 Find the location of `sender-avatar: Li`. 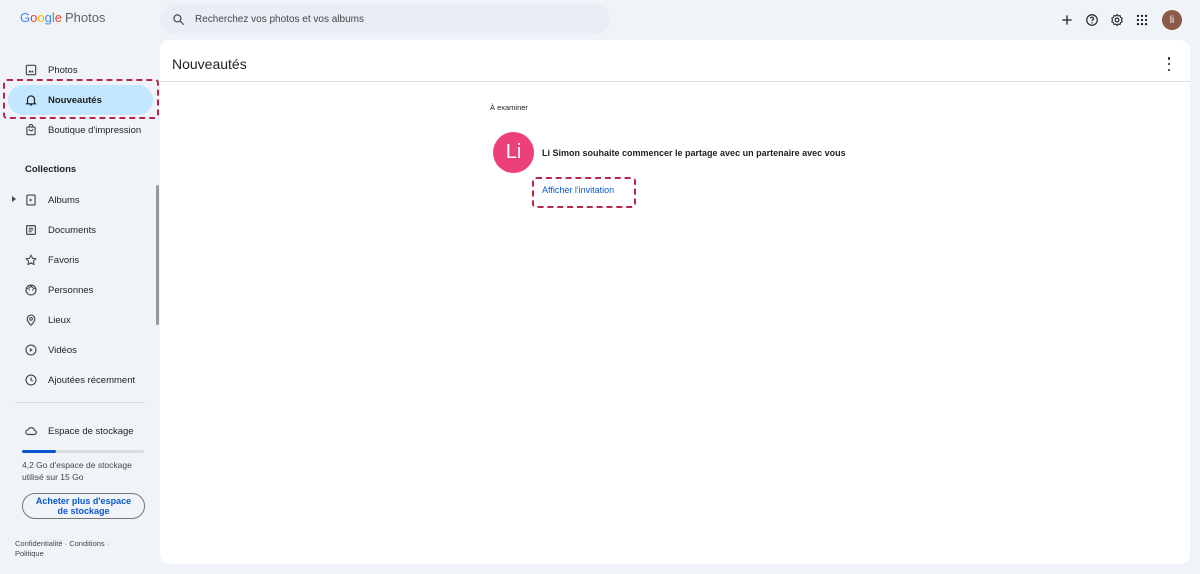

sender-avatar: Li is located at coordinates (513, 152).